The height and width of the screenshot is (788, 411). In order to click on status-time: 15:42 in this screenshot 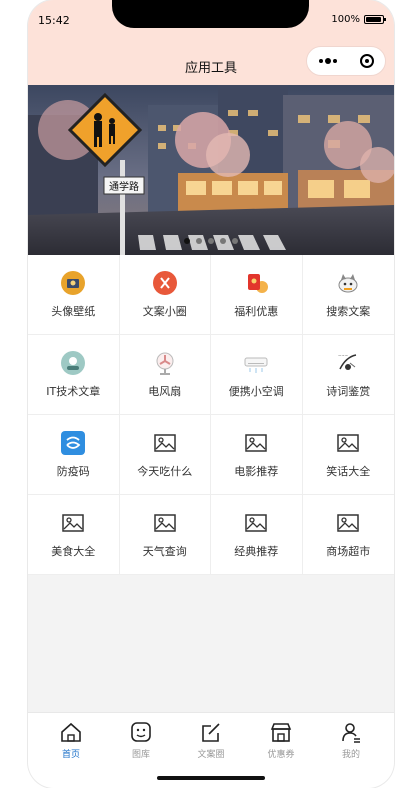, I will do `click(54, 20)`.